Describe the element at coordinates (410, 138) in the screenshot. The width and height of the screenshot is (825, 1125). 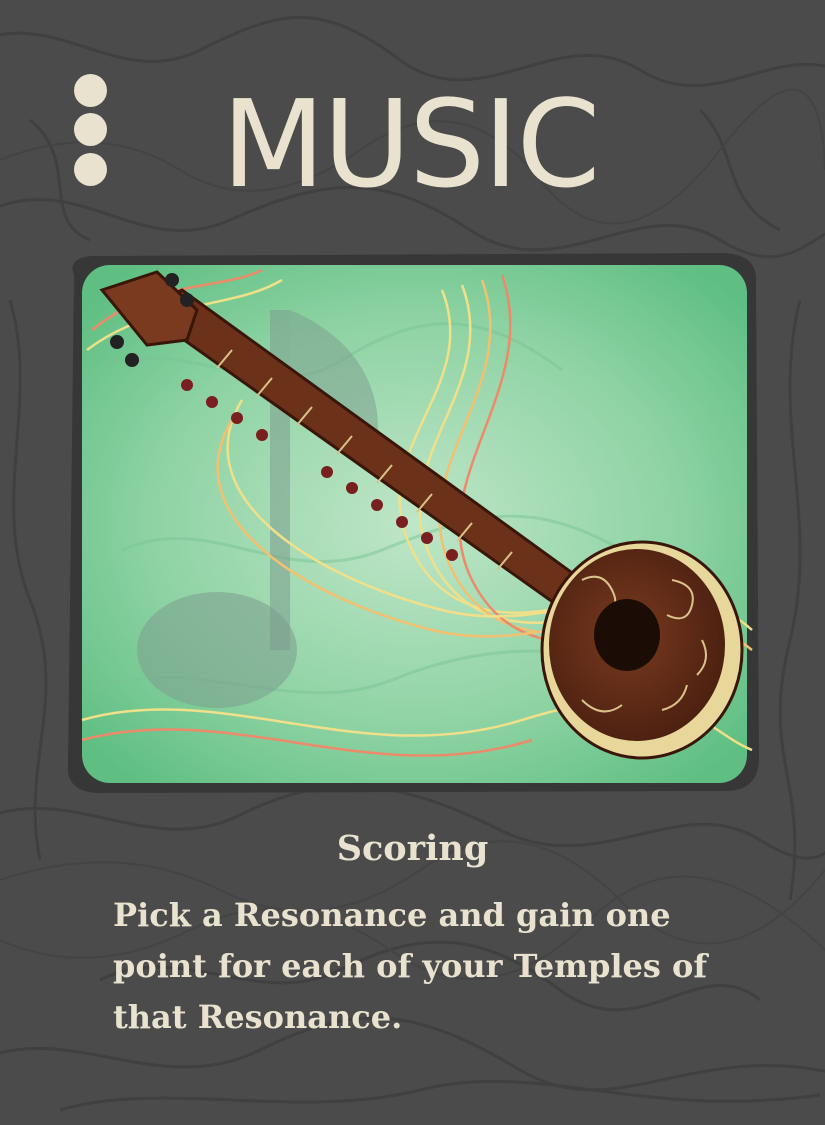
I see `svg-text: MUSIC` at that location.